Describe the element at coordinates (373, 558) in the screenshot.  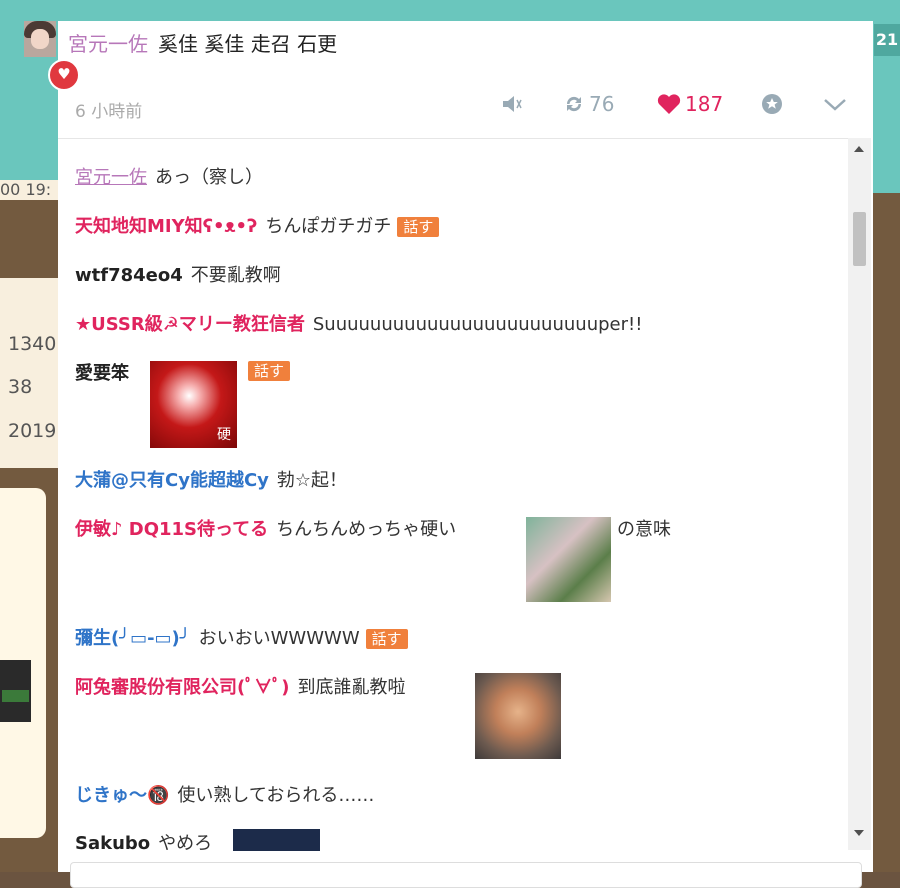
I see `comment-item: 伊敏♪ DQ11S待ってる ちんちんめっちゃ硬い の意味` at that location.